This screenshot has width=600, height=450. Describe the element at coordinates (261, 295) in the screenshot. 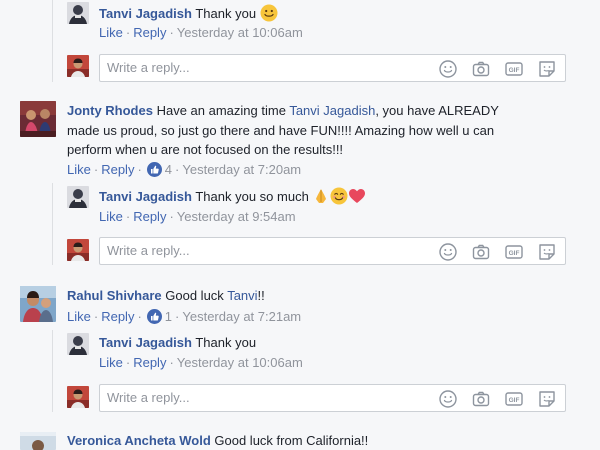

I see `comment-text: !!` at that location.